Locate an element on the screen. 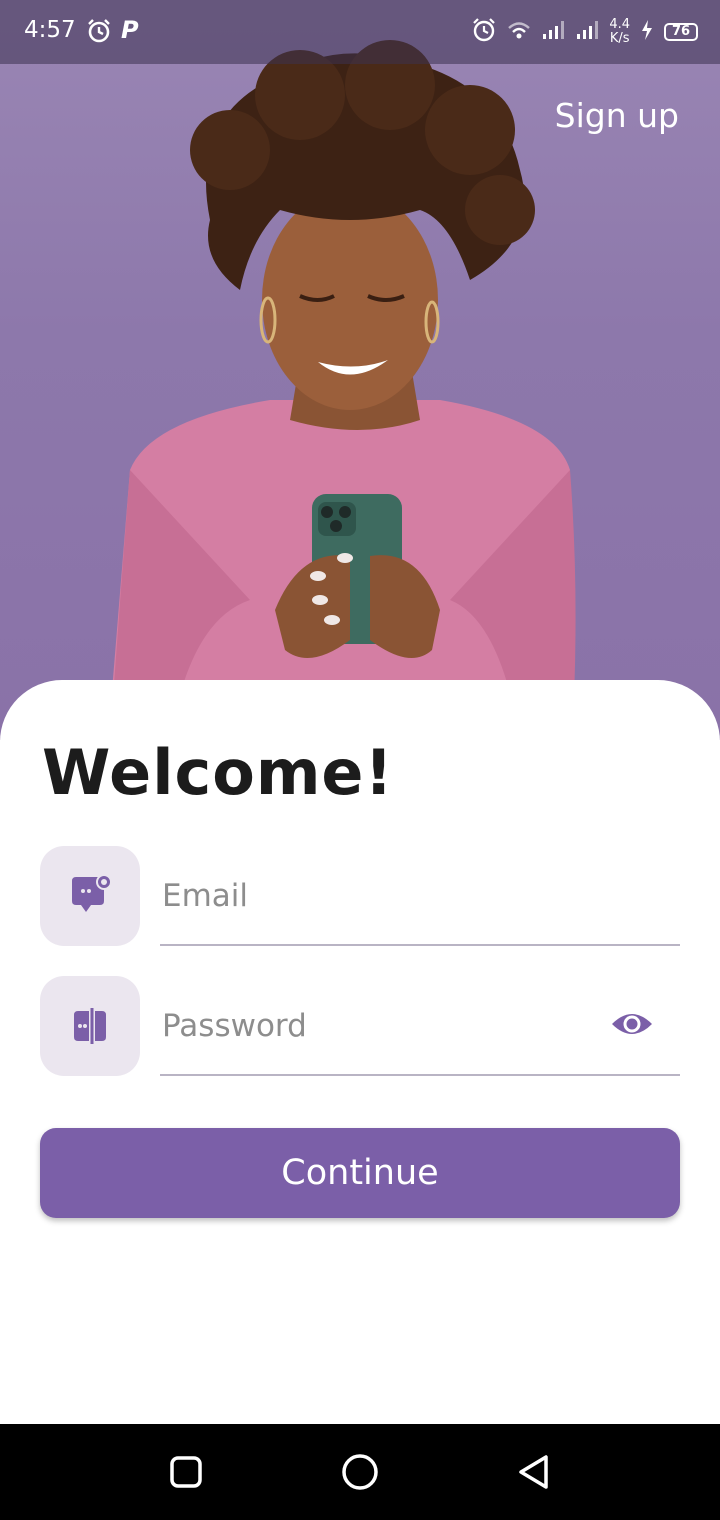  status-bar: 4:57 P 4.4 K/s 76 is located at coordinates (360, 32).